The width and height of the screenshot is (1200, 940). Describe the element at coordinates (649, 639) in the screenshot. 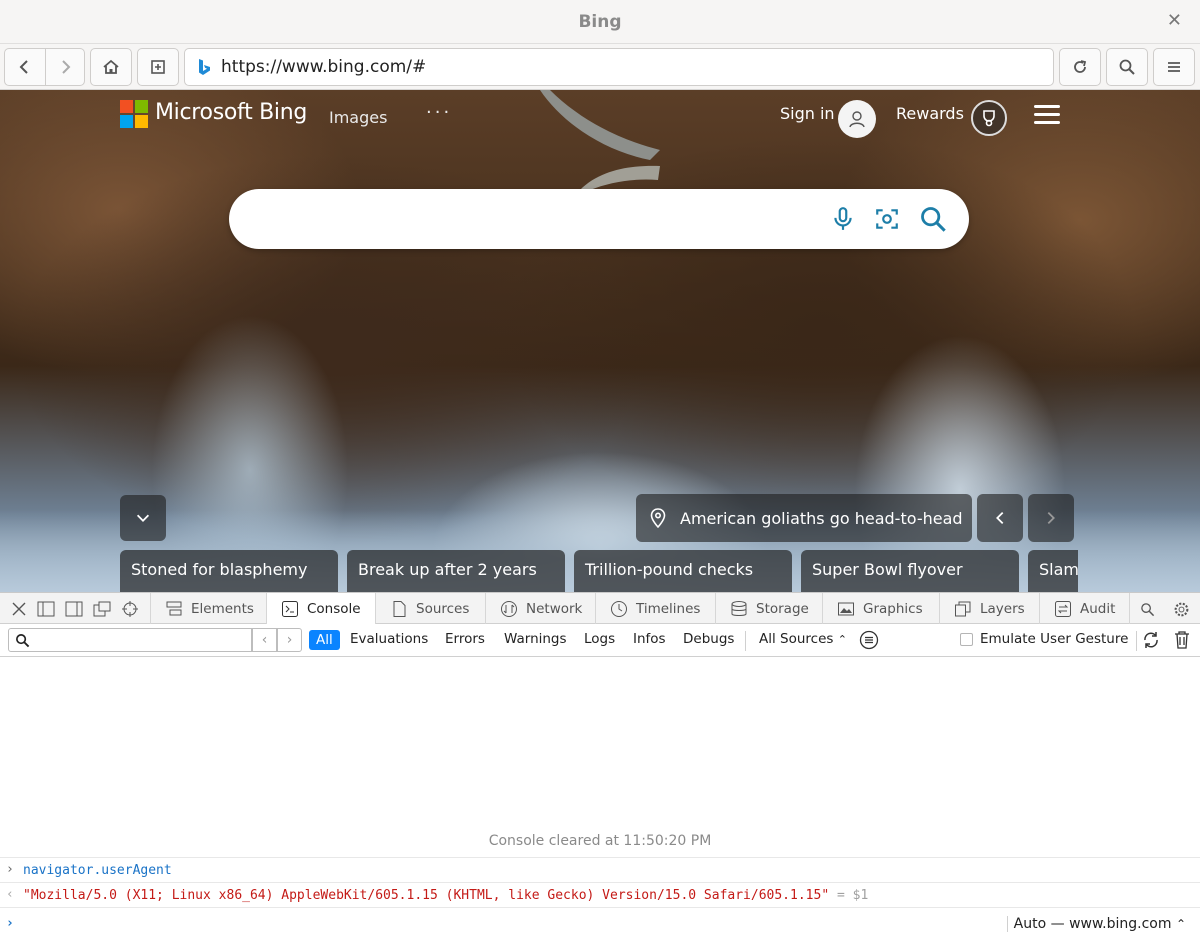

I see `filter-level-infos: Infos` at that location.